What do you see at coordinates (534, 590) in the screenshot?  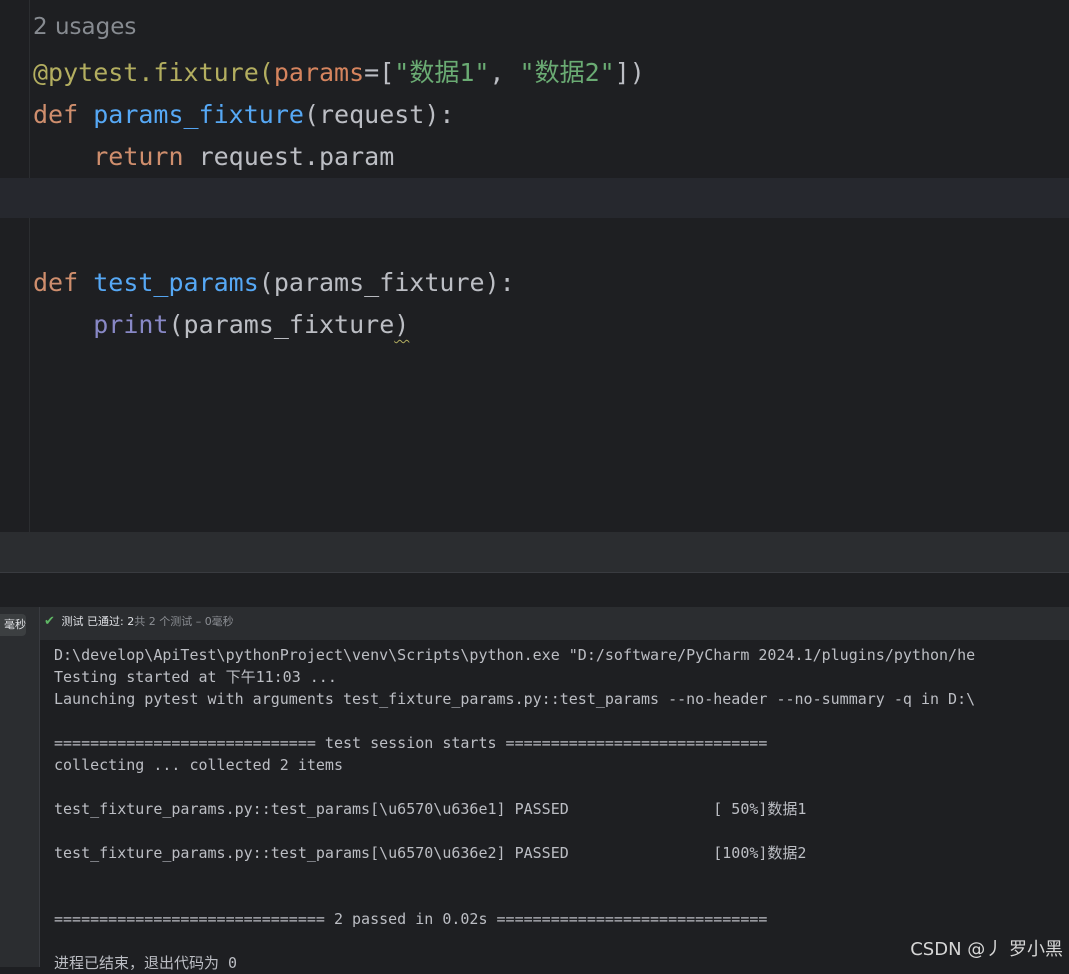 I see `run-tool-window-header` at bounding box center [534, 590].